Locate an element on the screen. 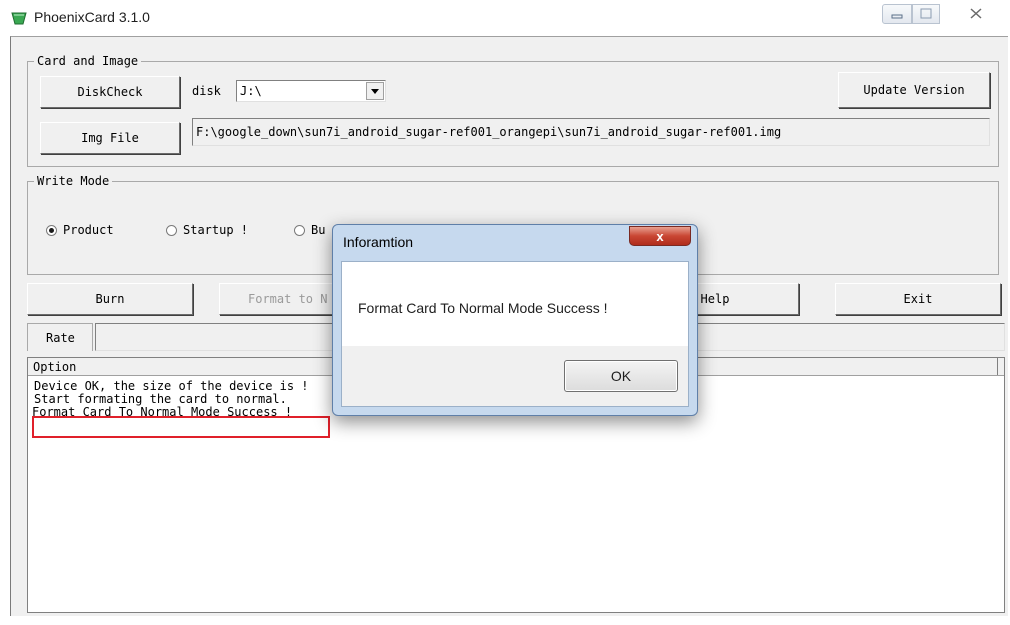 Image resolution: width=1010 pixels, height=625 pixels. disk-dropdown-button is located at coordinates (375, 91).